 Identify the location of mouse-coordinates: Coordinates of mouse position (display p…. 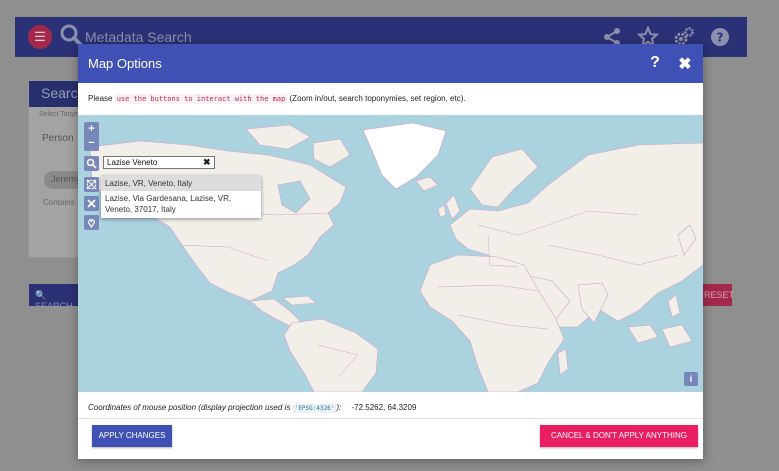
(252, 408).